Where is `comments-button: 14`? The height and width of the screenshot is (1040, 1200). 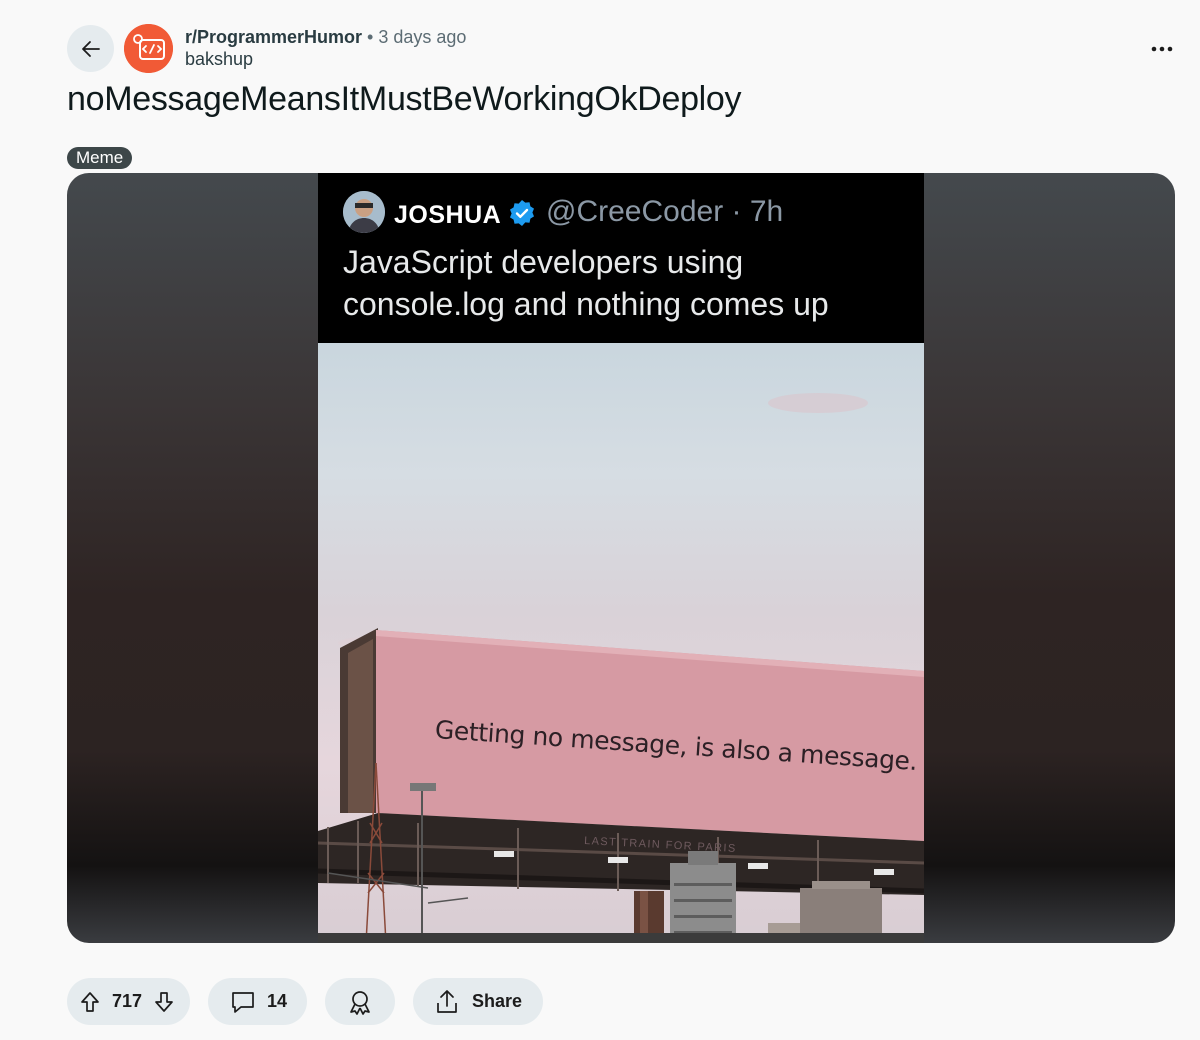 comments-button: 14 is located at coordinates (257, 1001).